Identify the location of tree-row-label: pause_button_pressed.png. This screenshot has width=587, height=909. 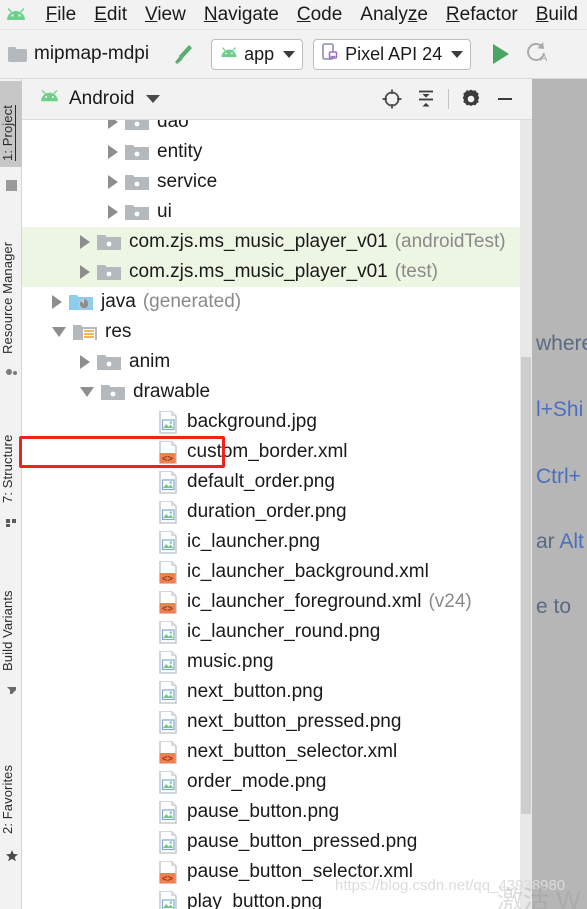
(302, 841).